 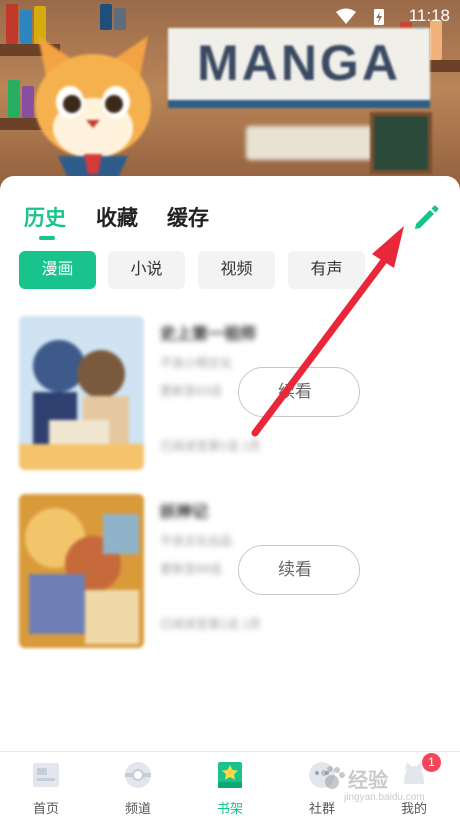 I want to click on chip-video: 视频, so click(x=236, y=270).